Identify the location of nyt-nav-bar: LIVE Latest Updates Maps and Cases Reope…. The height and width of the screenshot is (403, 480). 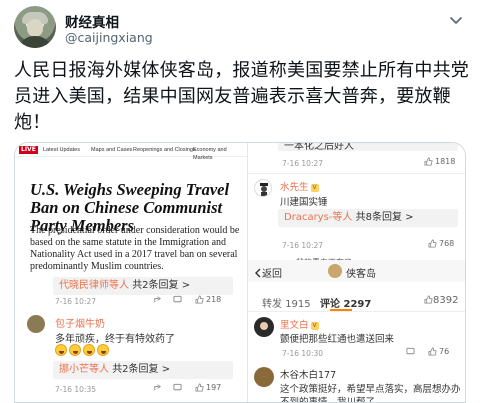
(131, 152).